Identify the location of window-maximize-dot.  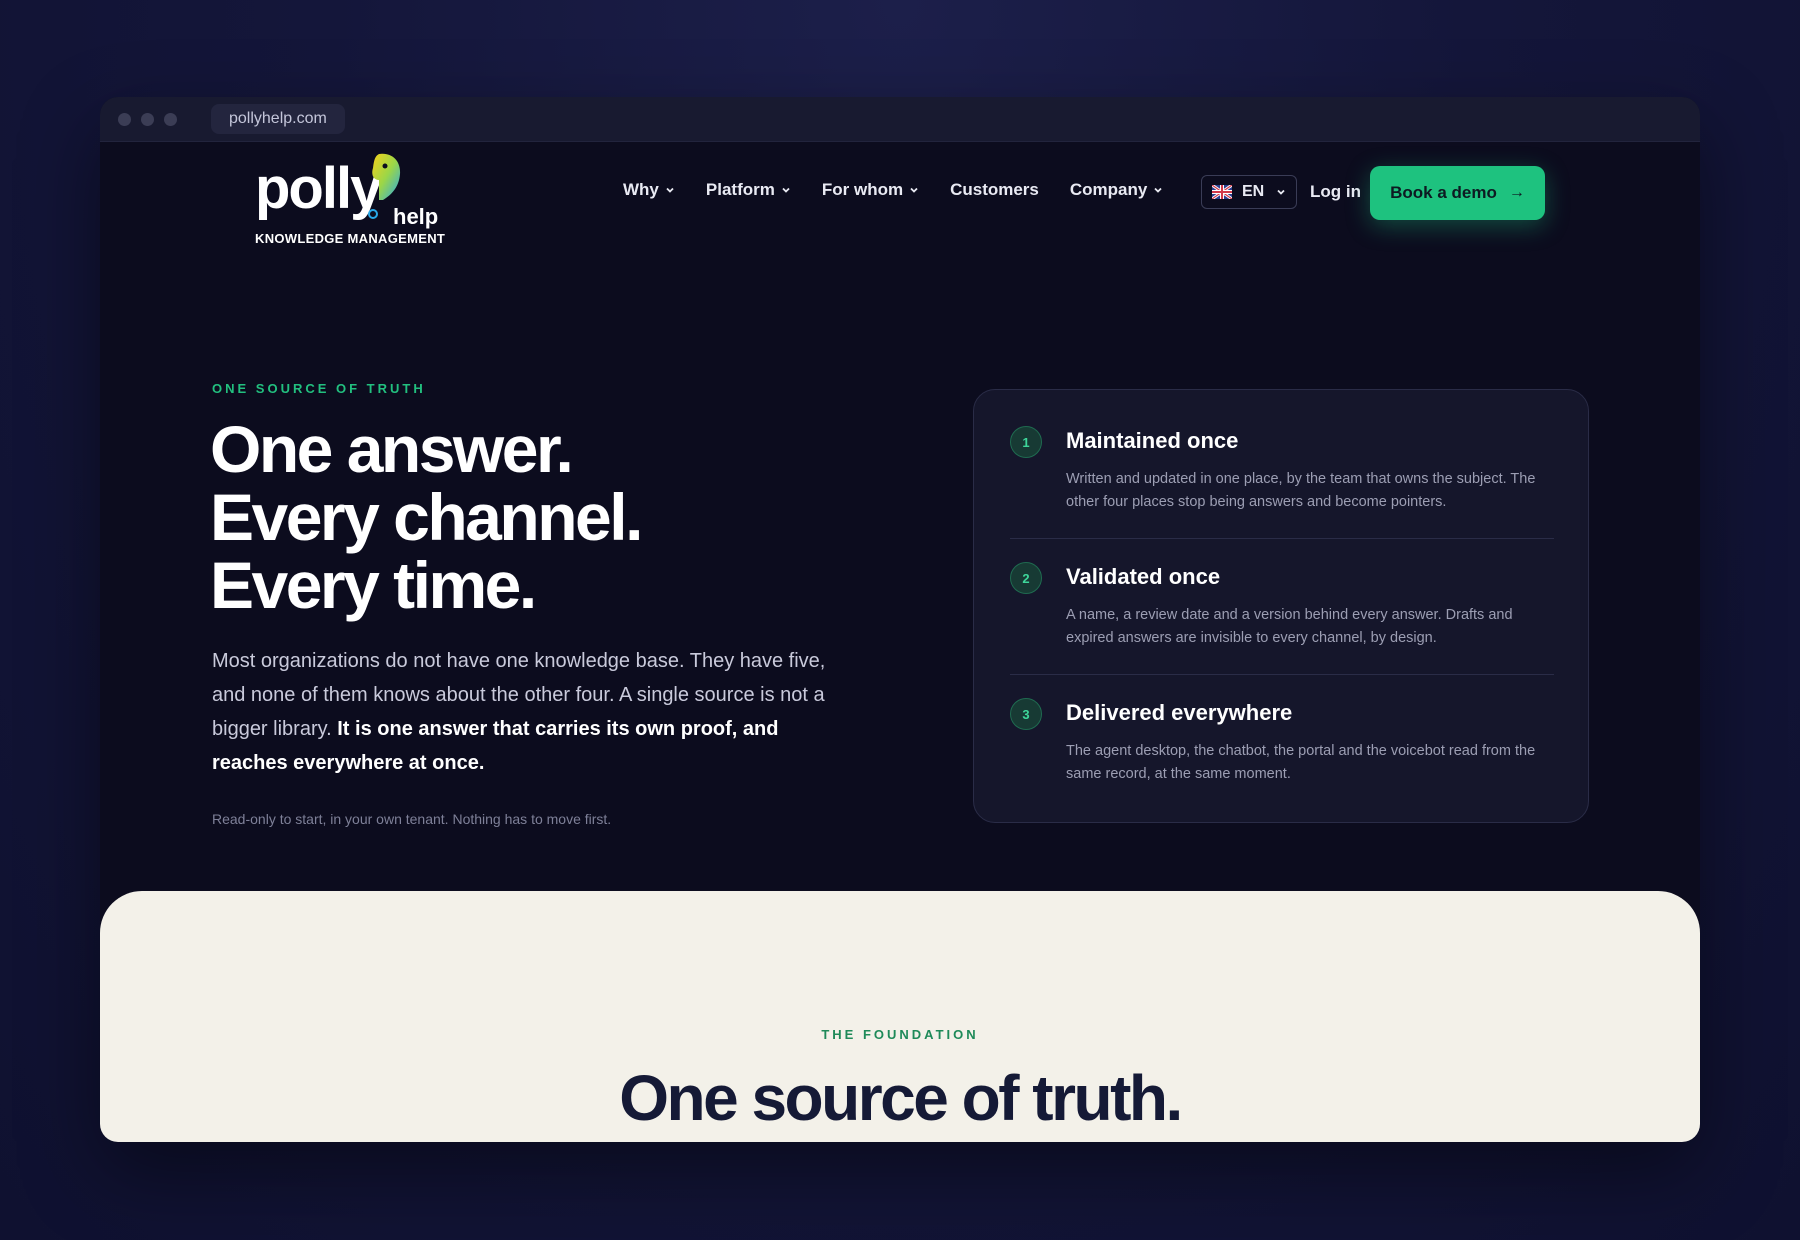
(170, 119).